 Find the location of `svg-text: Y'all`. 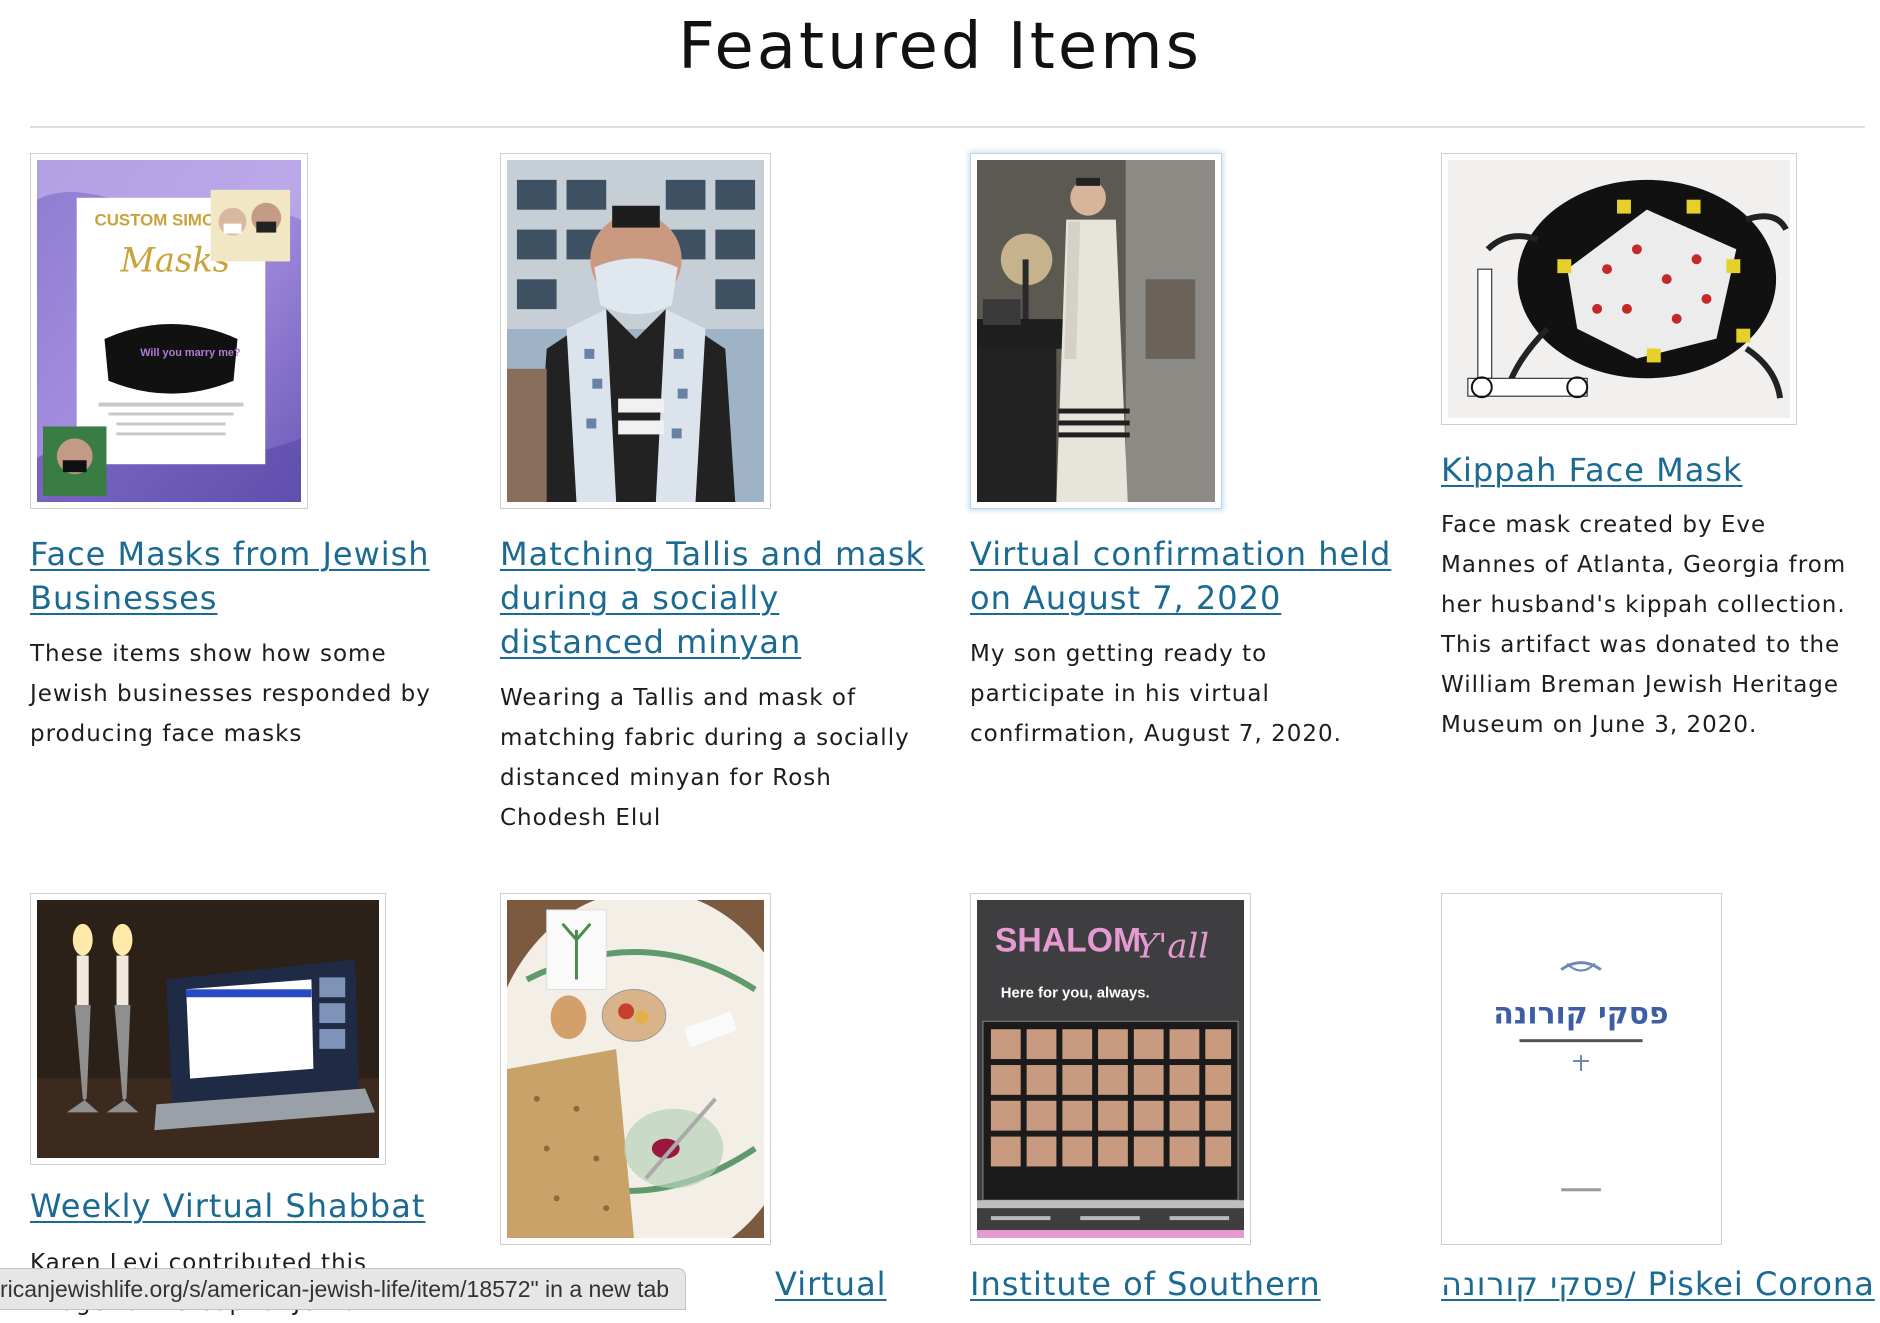

svg-text: Y'all is located at coordinates (1172, 946).